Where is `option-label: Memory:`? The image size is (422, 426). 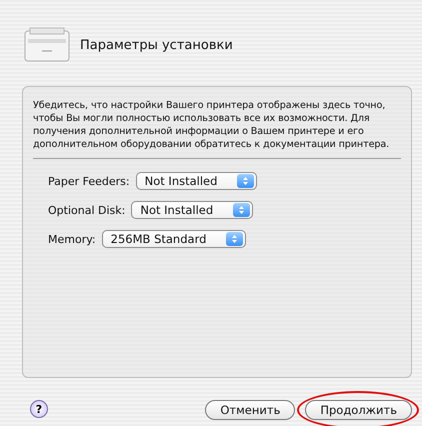 option-label: Memory: is located at coordinates (72, 239).